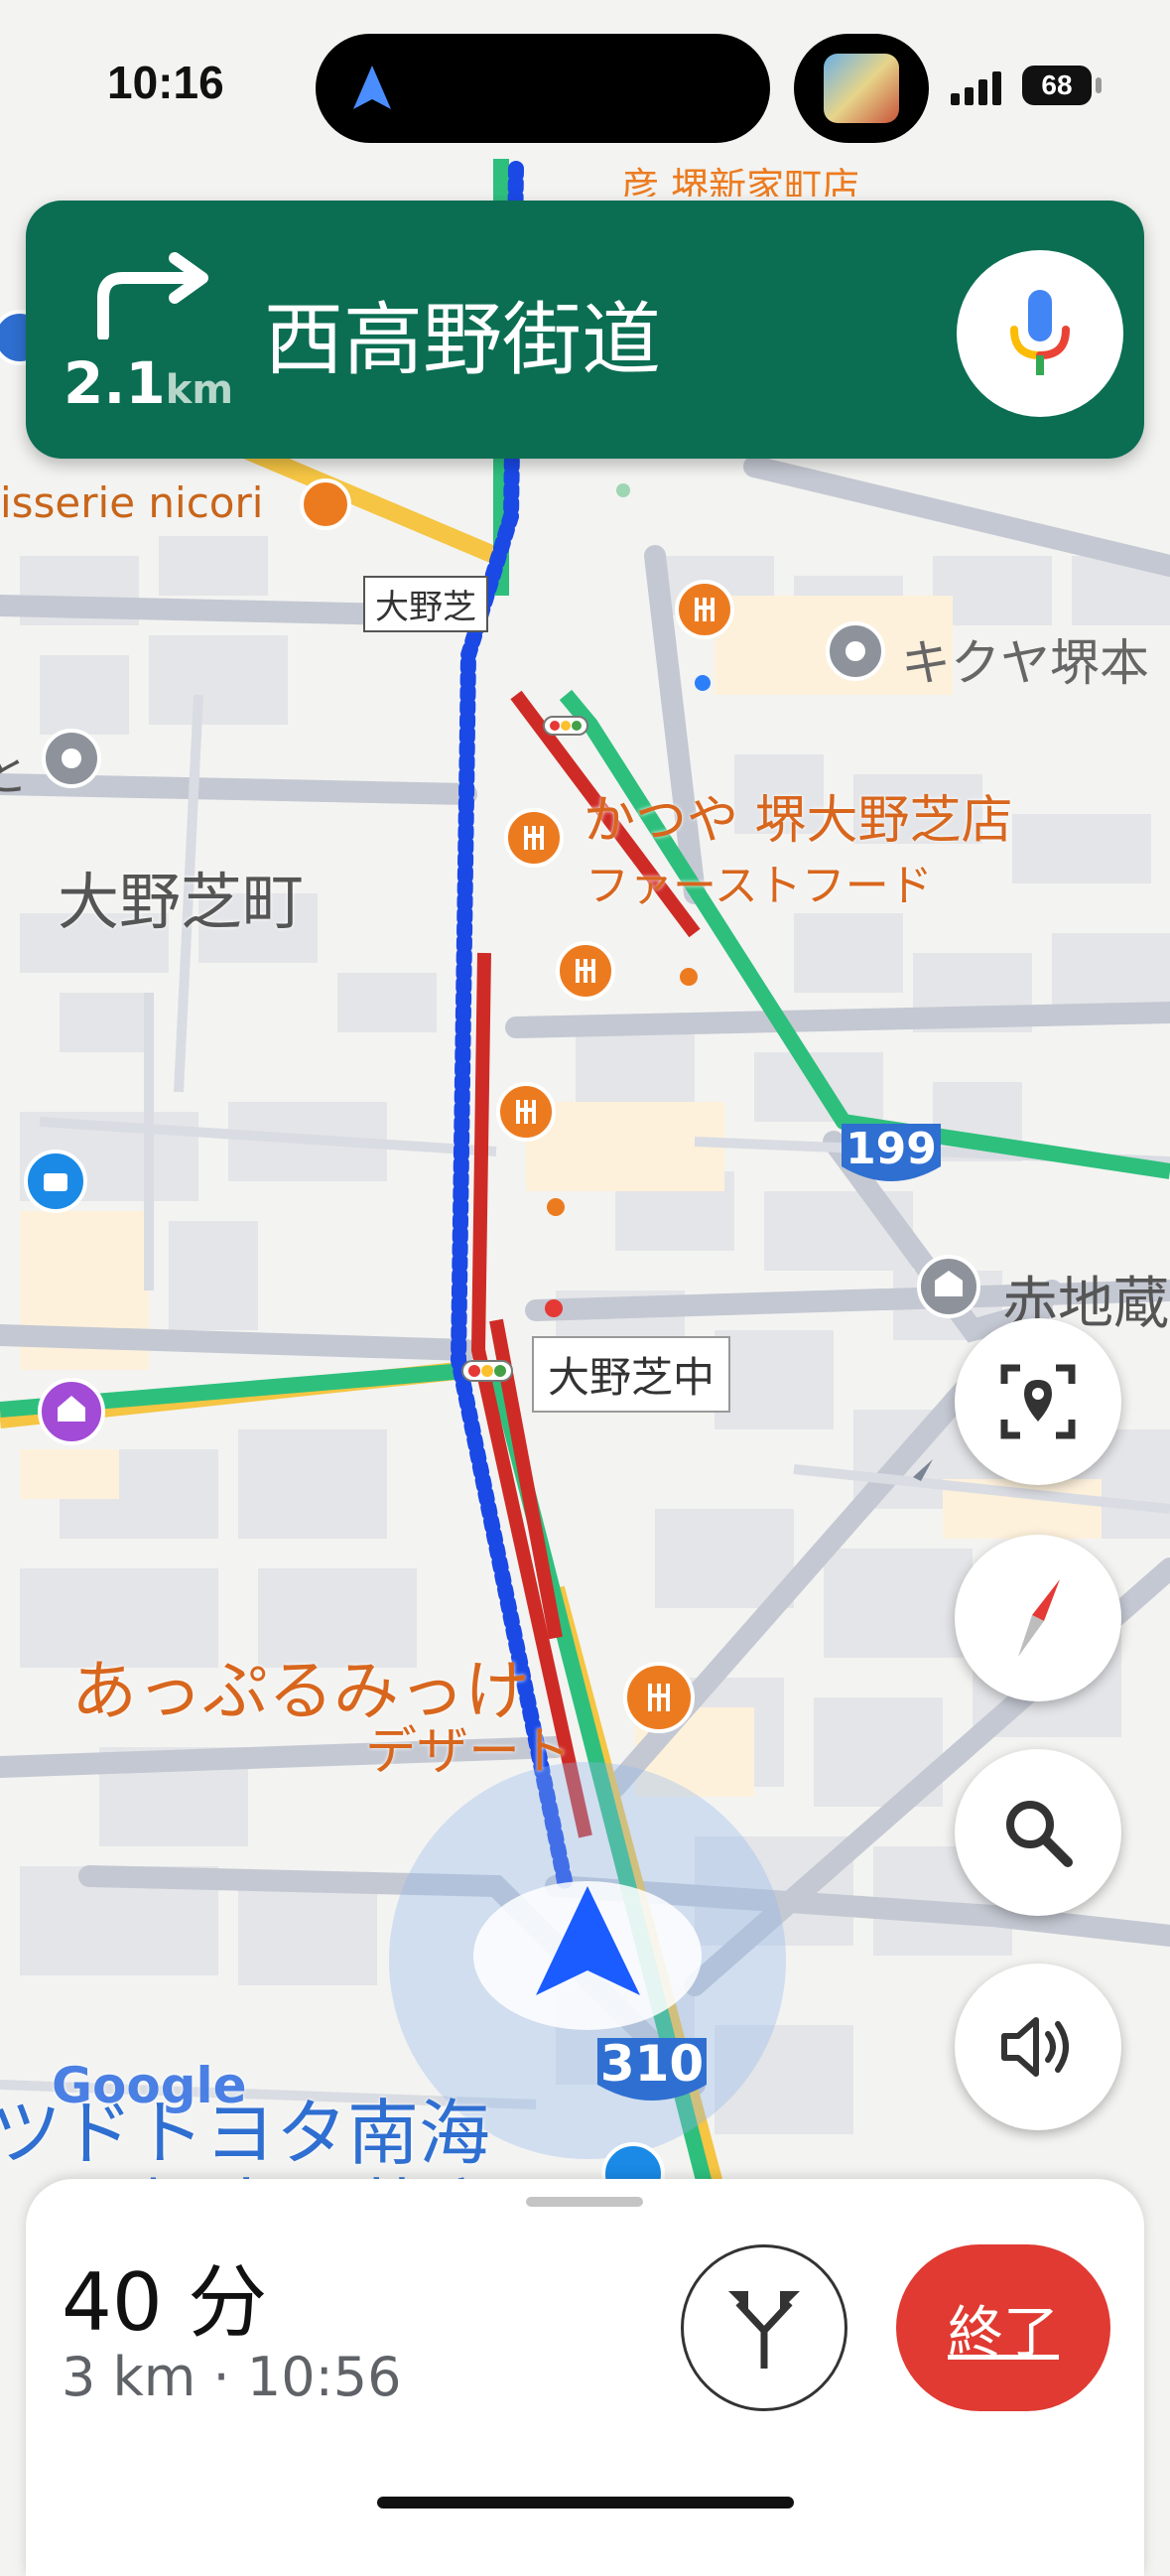 The width and height of the screenshot is (1170, 2576). I want to click on map-label-fastfood: ファーストフード, so click(759, 886).